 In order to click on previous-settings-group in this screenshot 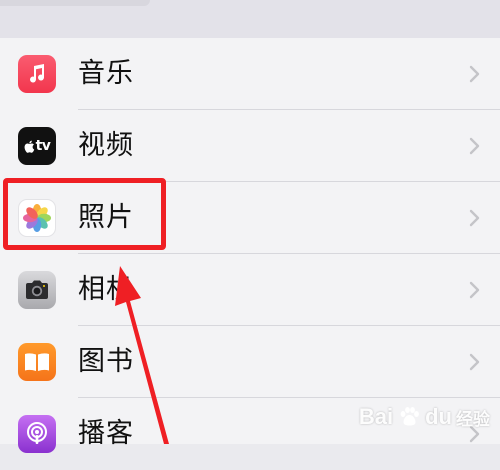, I will do `click(250, 19)`.